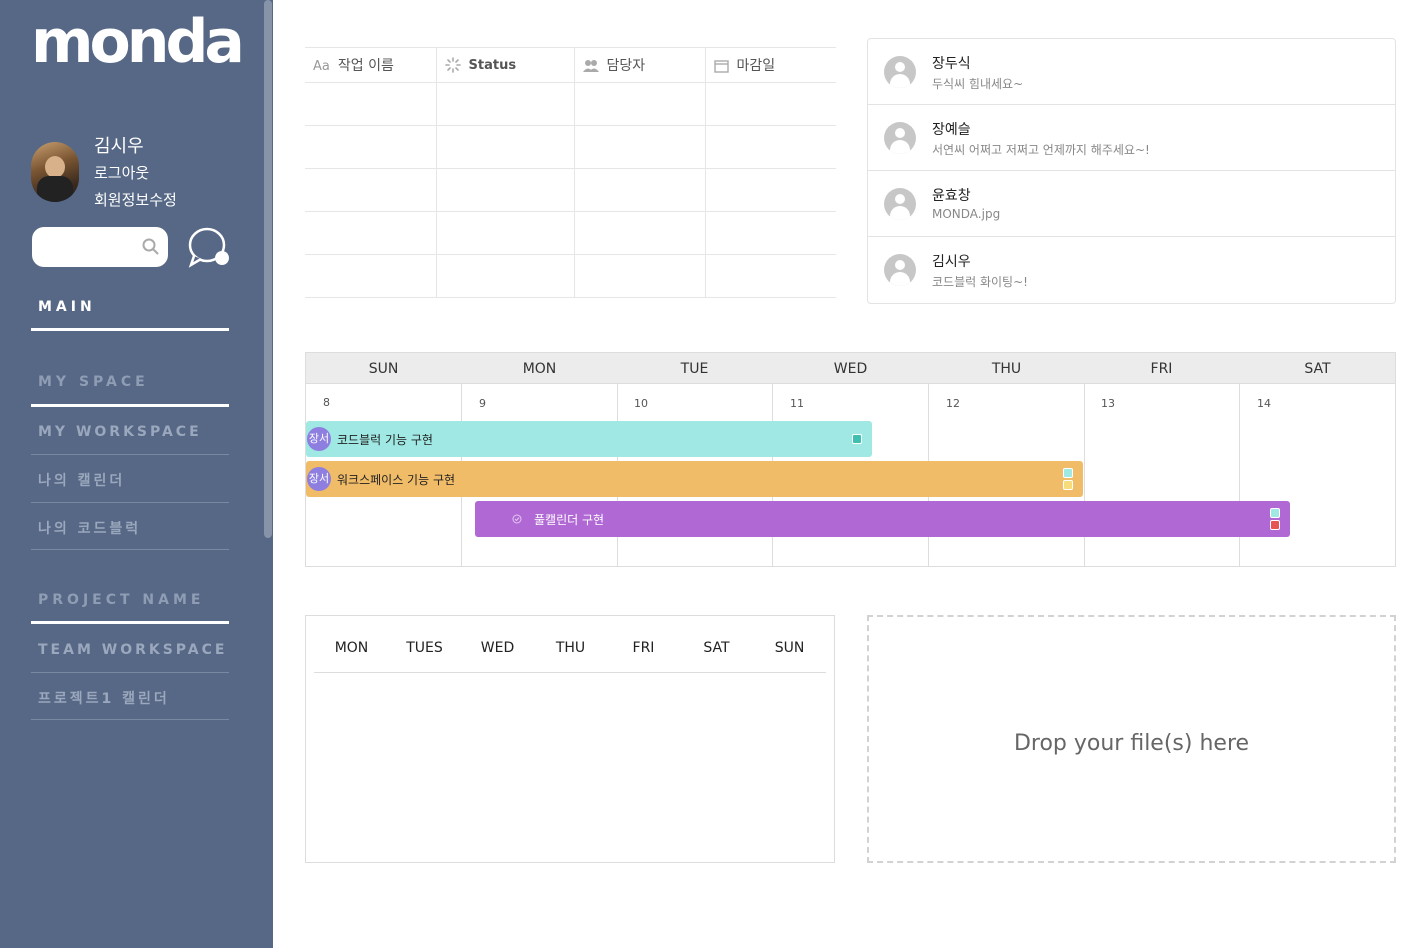 Image resolution: width=1416 pixels, height=948 pixels. Describe the element at coordinates (882, 519) in the screenshot. I see `event-bar: 풀캘린더 구현` at that location.